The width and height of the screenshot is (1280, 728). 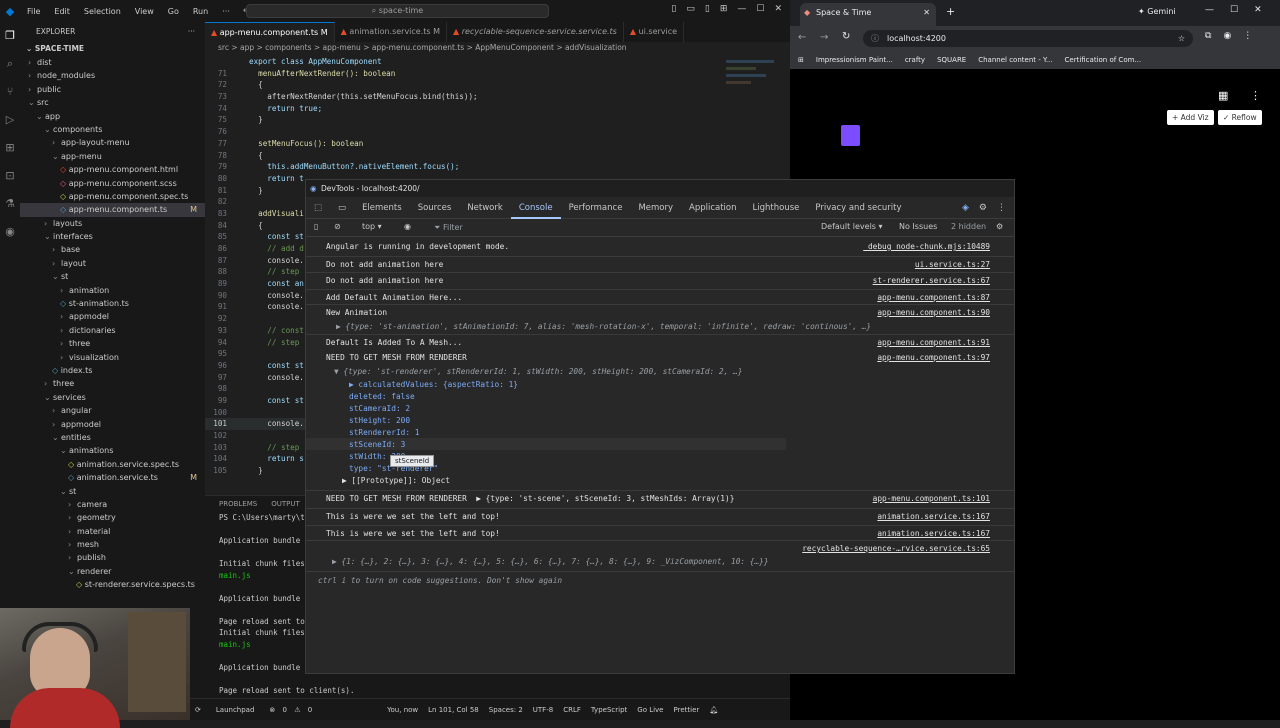 What do you see at coordinates (875, 38) in the screenshot?
I see `site-info-icon: ⓘ` at bounding box center [875, 38].